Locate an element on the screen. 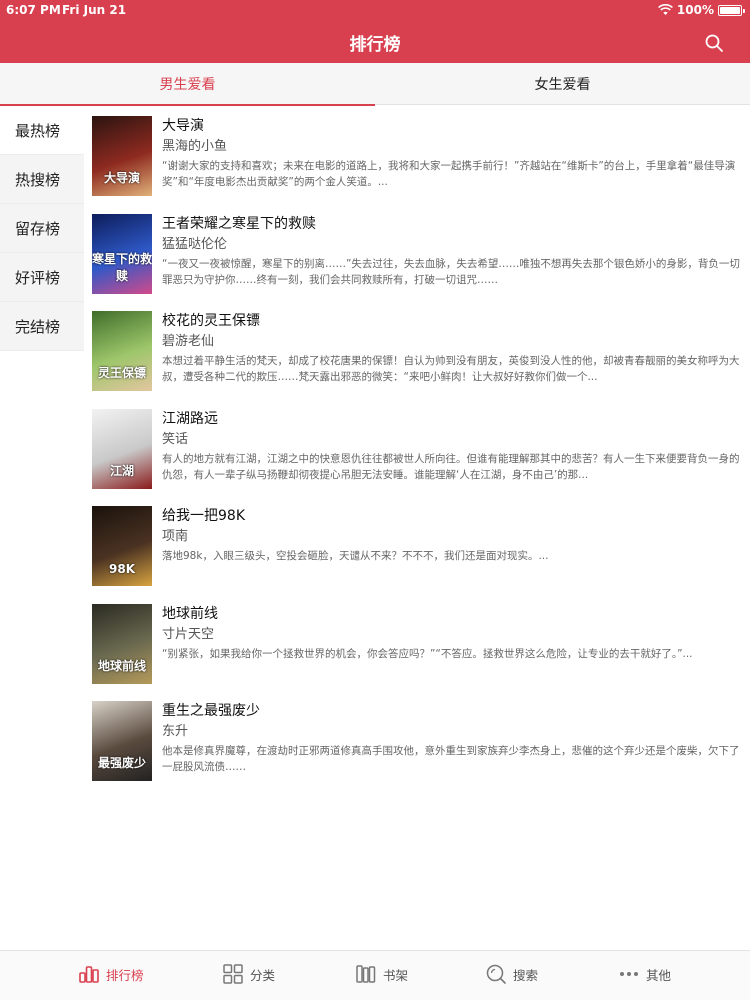 This screenshot has height=1000, width=750. gender-tabs: 男生爱看 女生爱看 is located at coordinates (375, 84).